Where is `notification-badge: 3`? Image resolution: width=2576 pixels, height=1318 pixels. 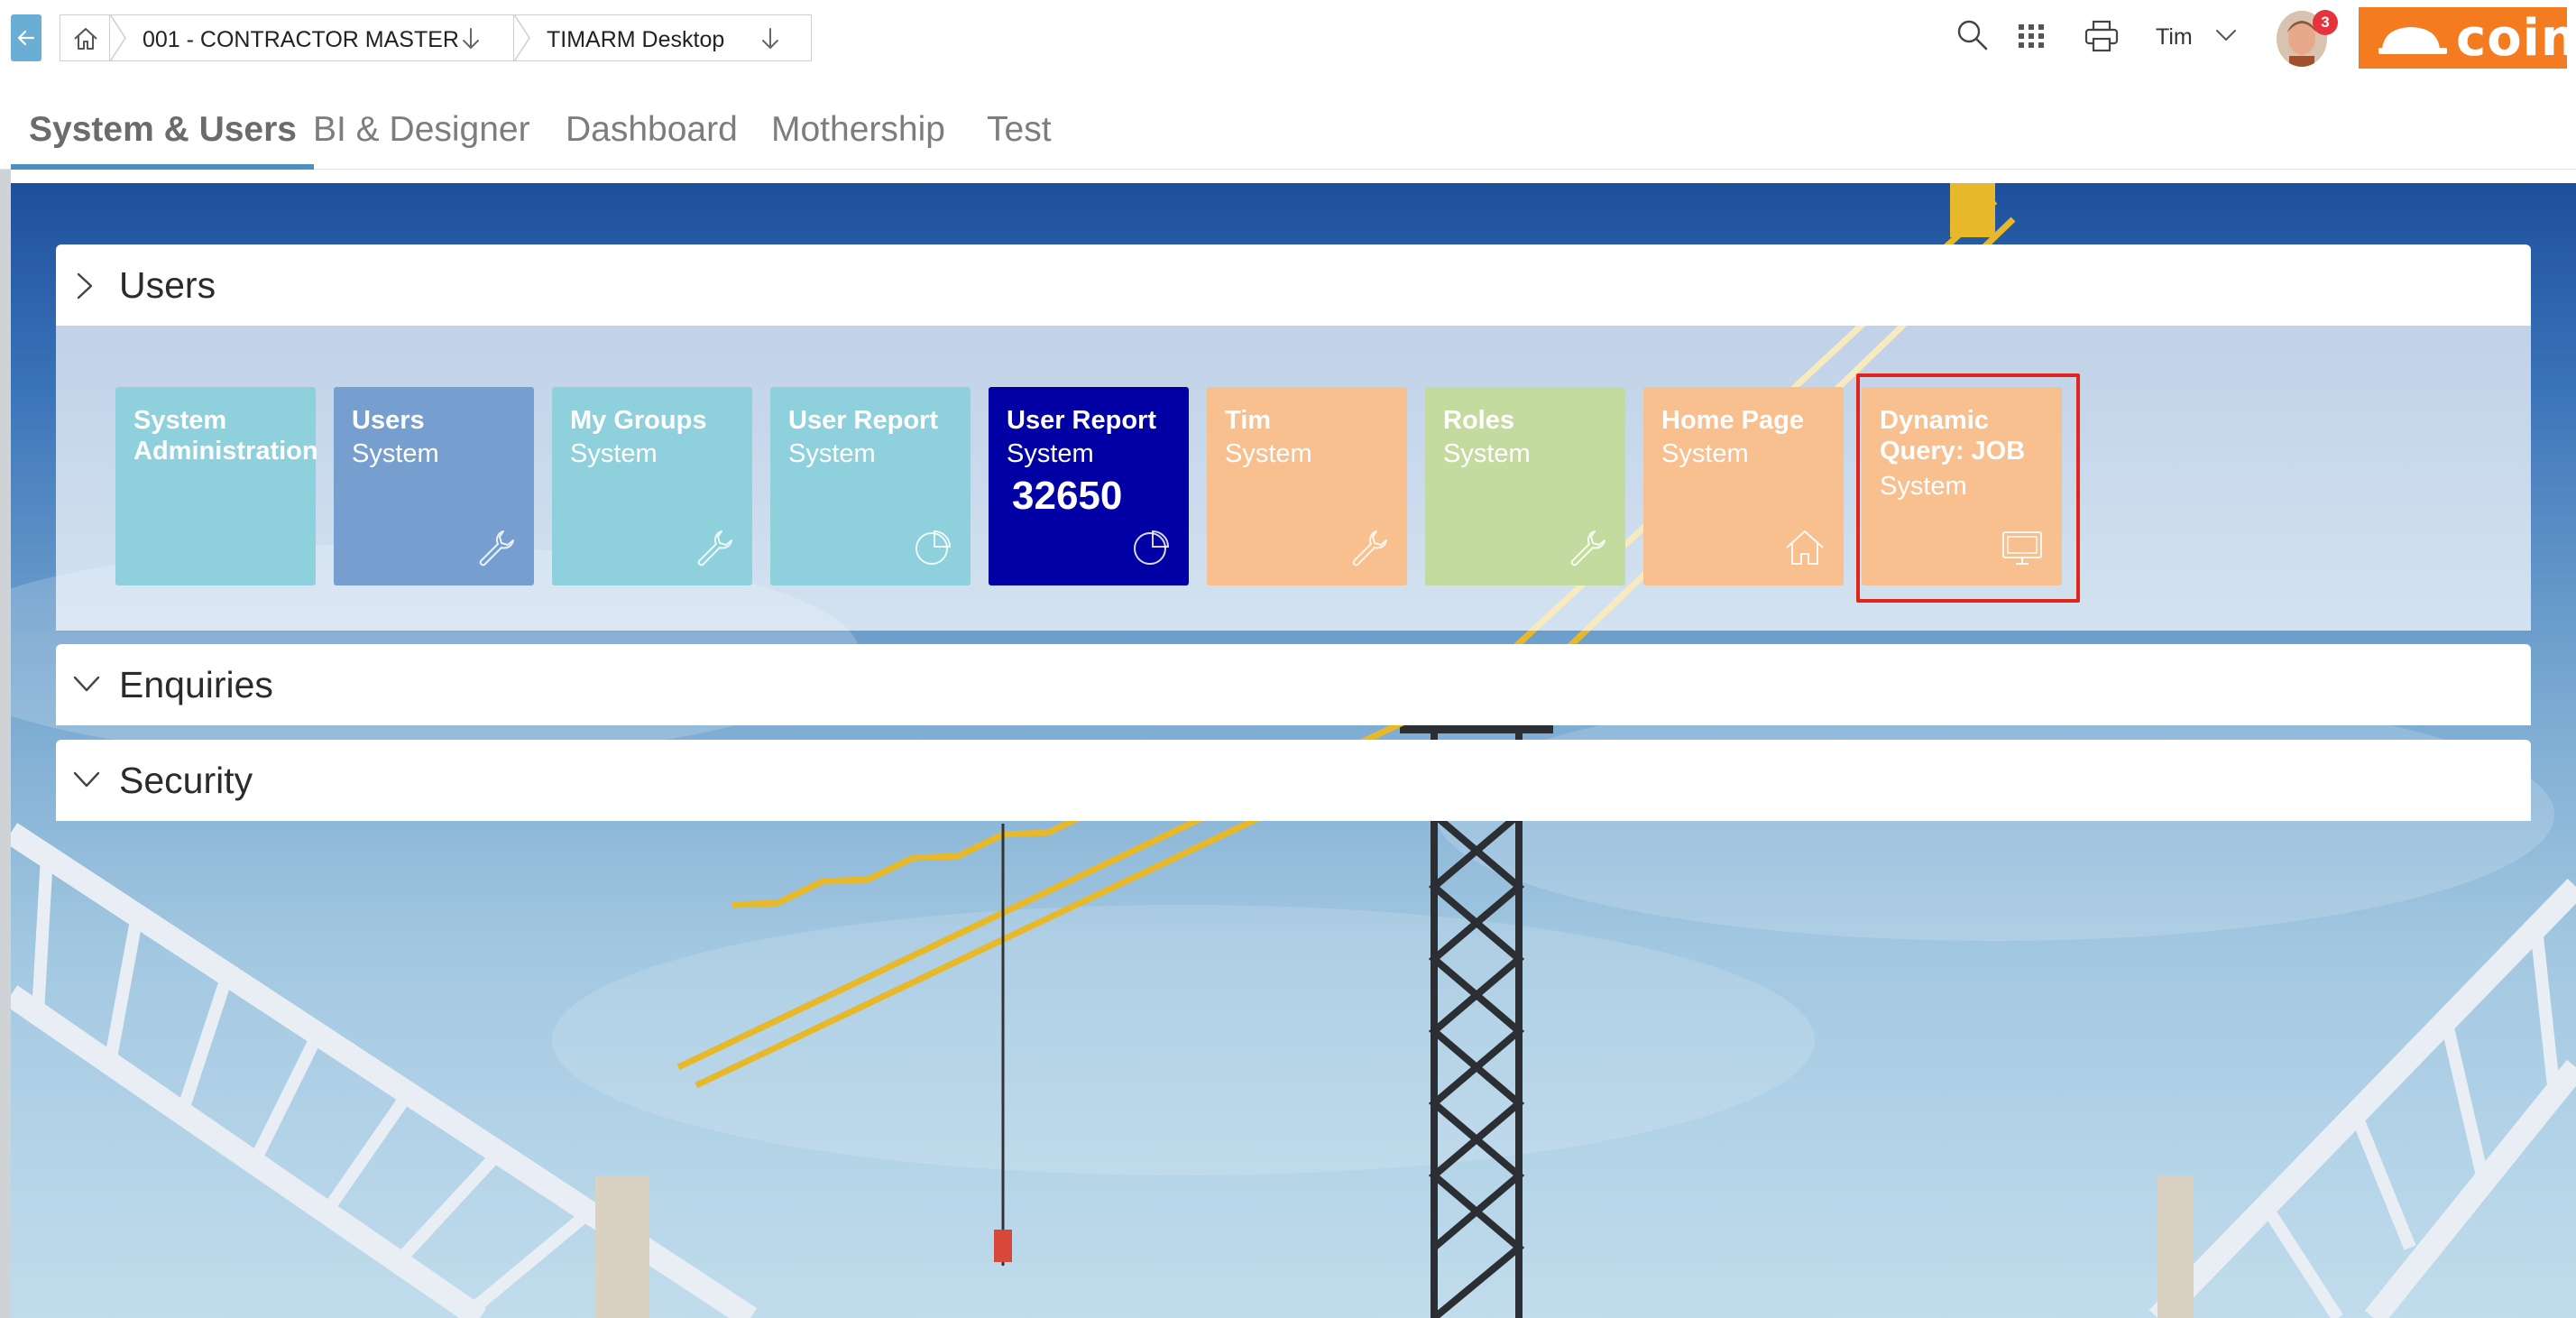
notification-badge: 3 is located at coordinates (2325, 22).